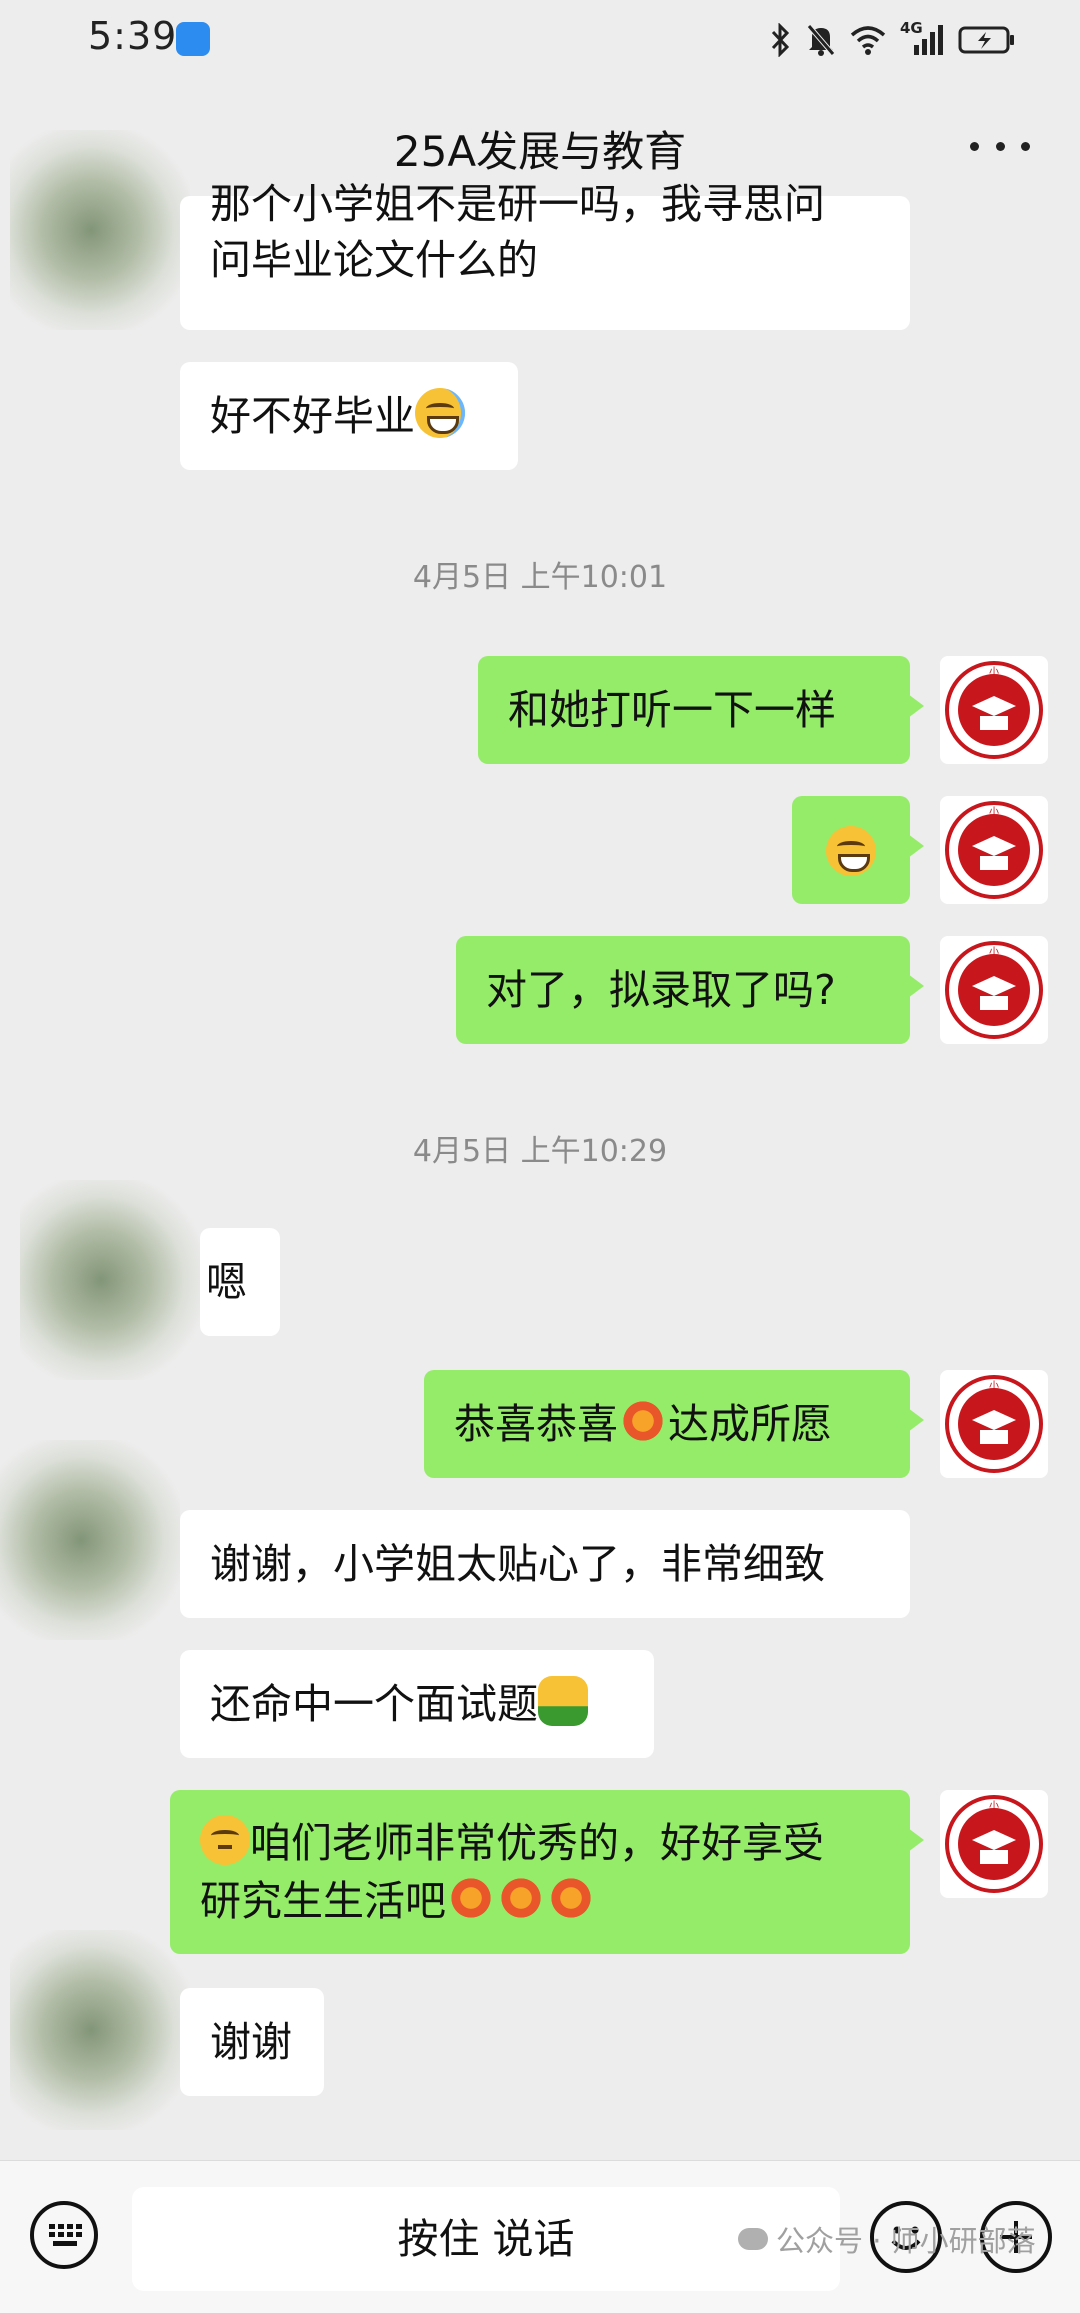  Describe the element at coordinates (922, 38) in the screenshot. I see `signal-icon: 4G` at that location.